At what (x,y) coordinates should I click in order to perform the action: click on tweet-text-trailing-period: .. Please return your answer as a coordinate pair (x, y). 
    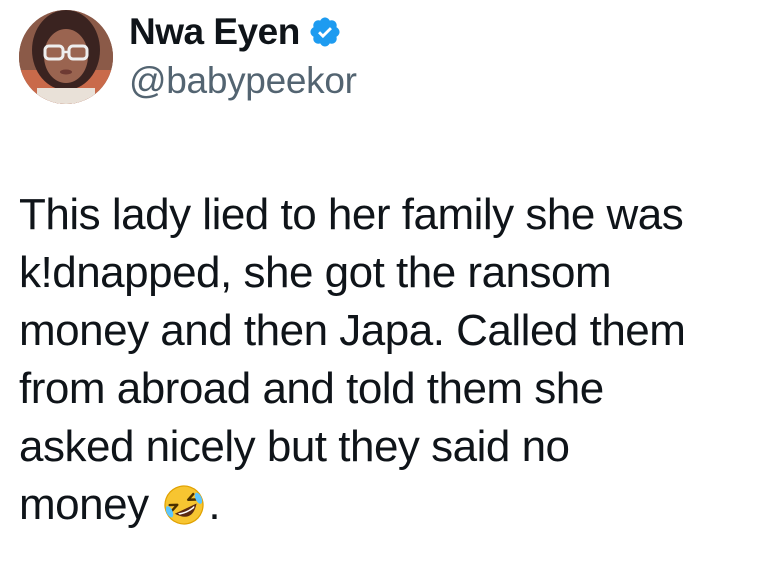
    Looking at the image, I should click on (214, 504).